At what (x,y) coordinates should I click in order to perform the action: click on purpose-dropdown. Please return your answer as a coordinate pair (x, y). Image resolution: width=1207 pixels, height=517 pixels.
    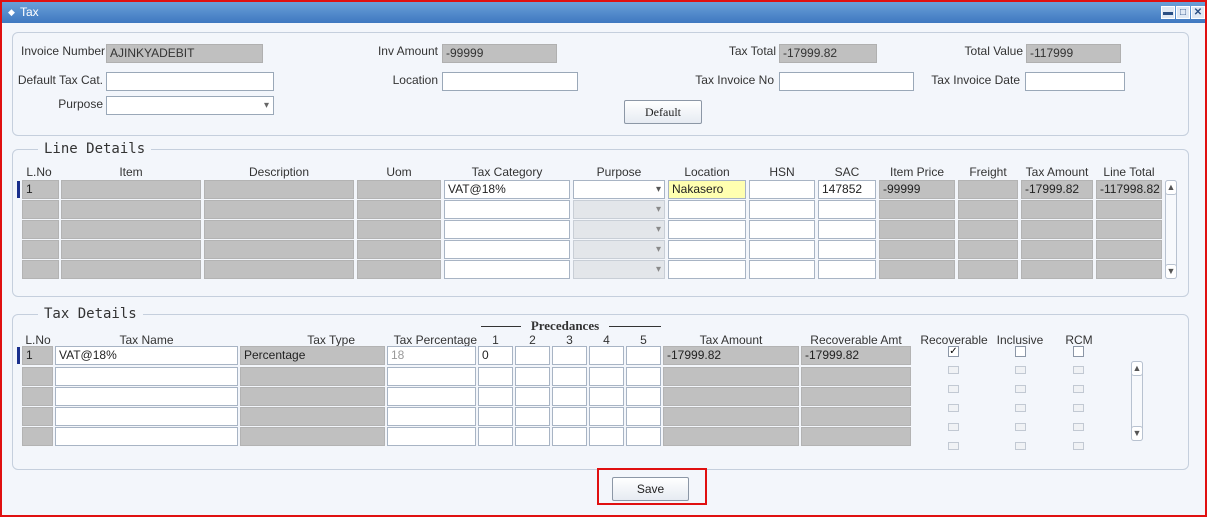
    Looking at the image, I should click on (190, 105).